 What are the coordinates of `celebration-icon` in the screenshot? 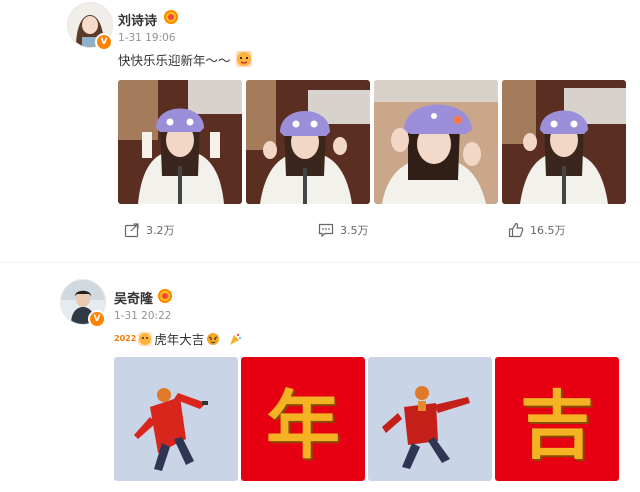 It's located at (235, 339).